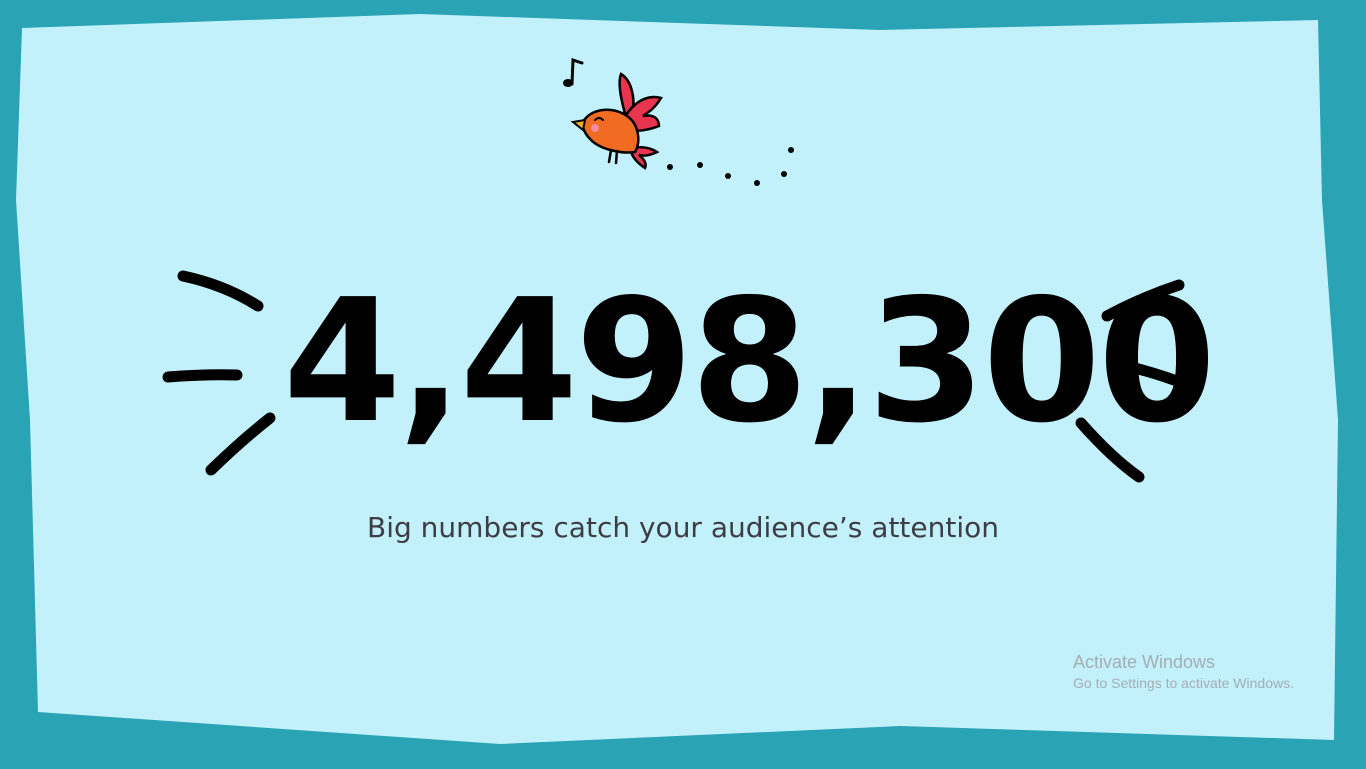 The image size is (1366, 769). Describe the element at coordinates (1144, 662) in the screenshot. I see `watermark-title: Activate Windows` at that location.